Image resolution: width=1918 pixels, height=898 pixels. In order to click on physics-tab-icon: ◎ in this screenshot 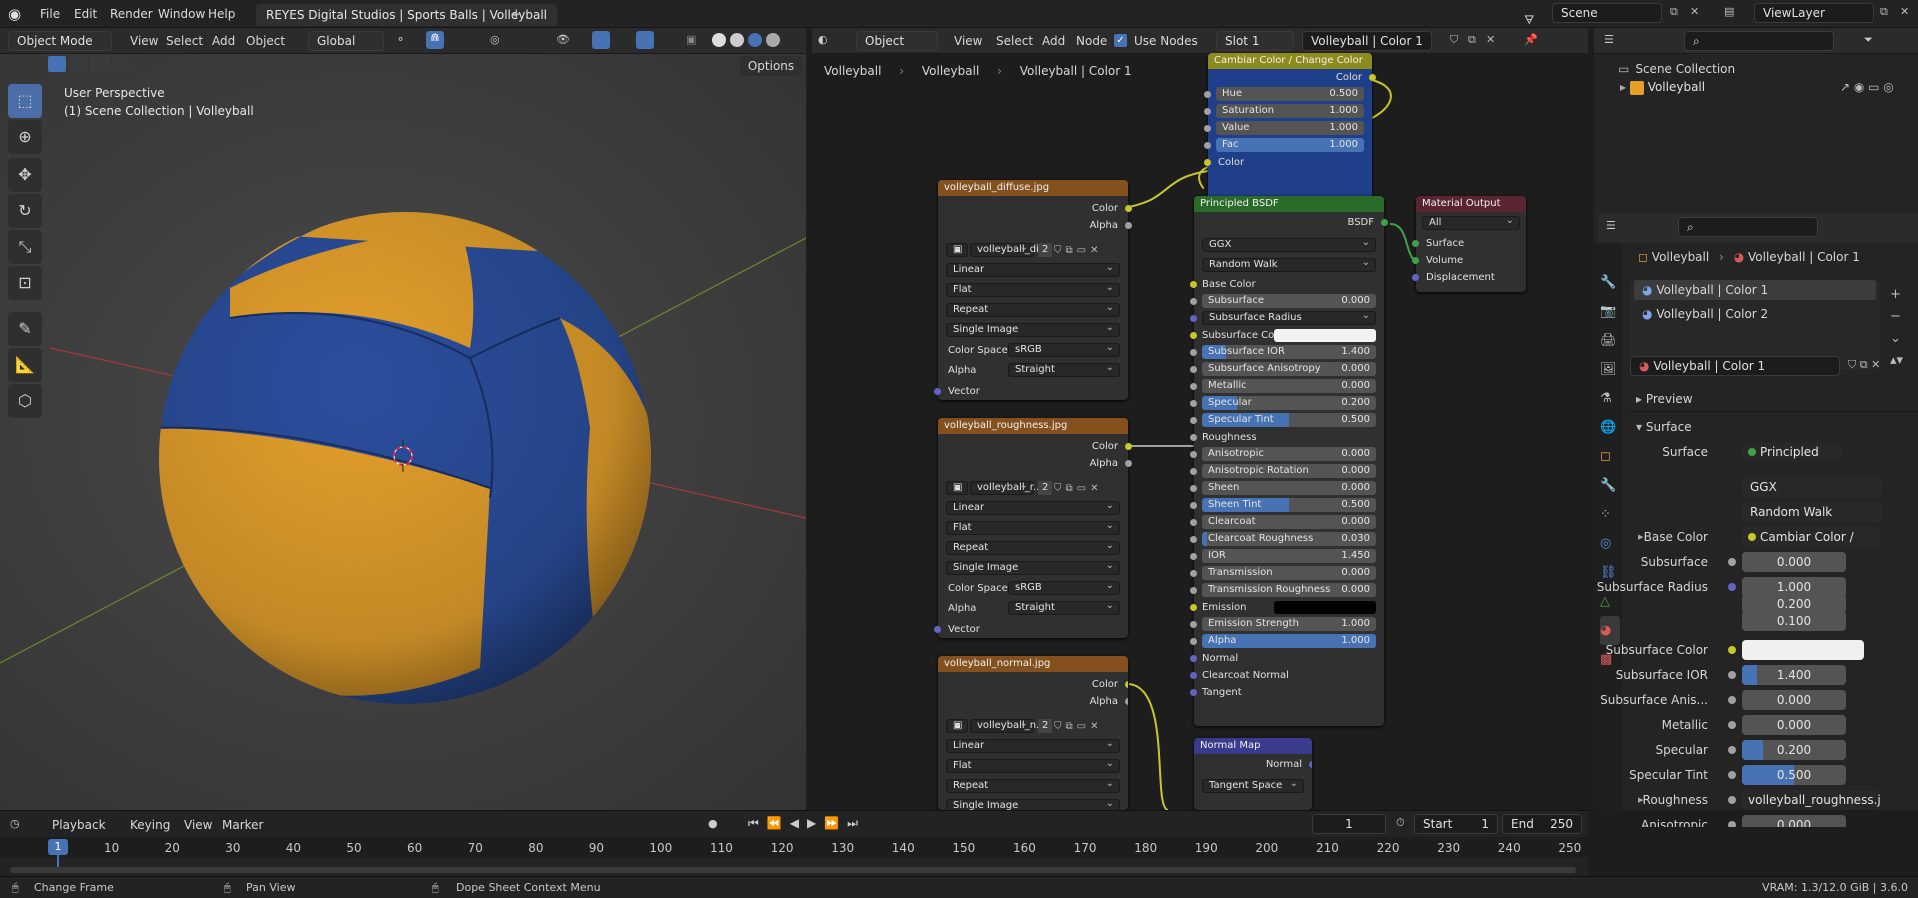, I will do `click(1611, 543)`.